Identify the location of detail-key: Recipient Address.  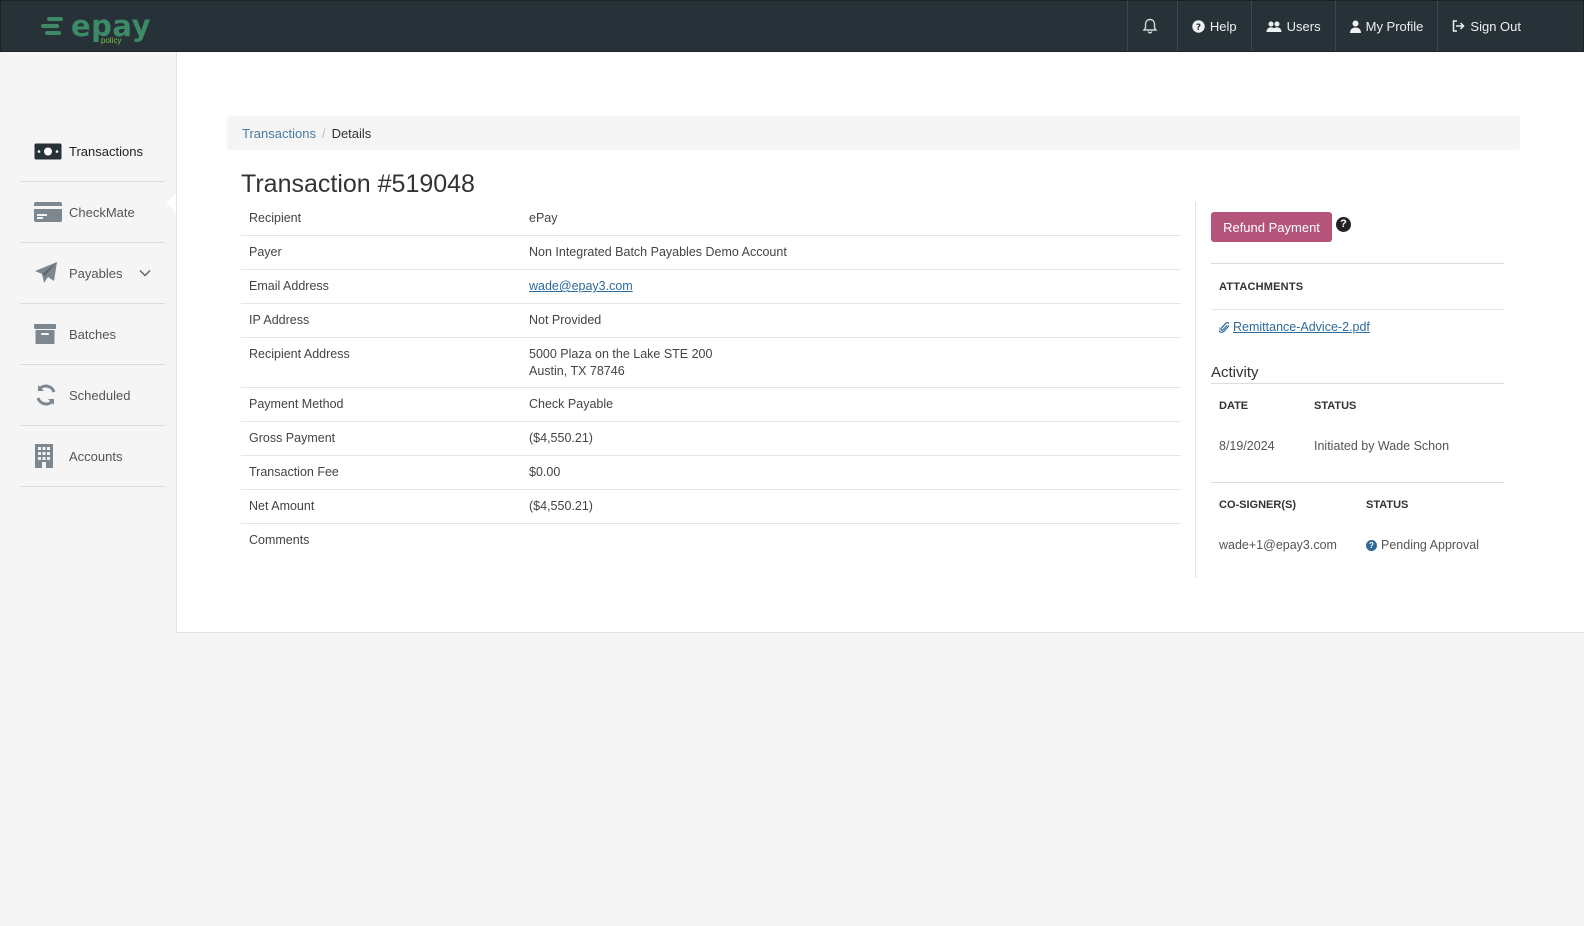
(299, 354).